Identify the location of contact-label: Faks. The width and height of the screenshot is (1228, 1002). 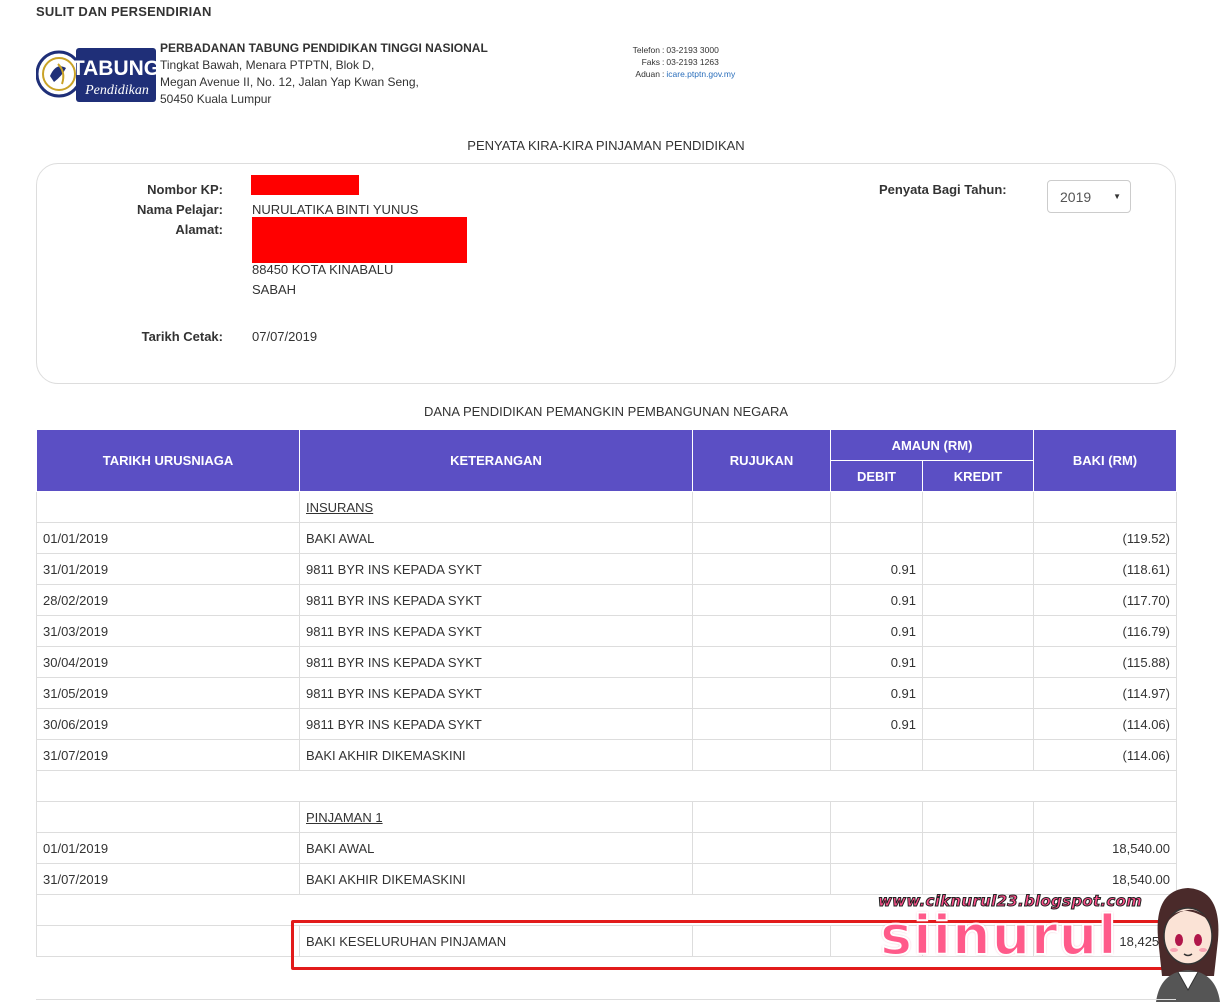
(650, 62).